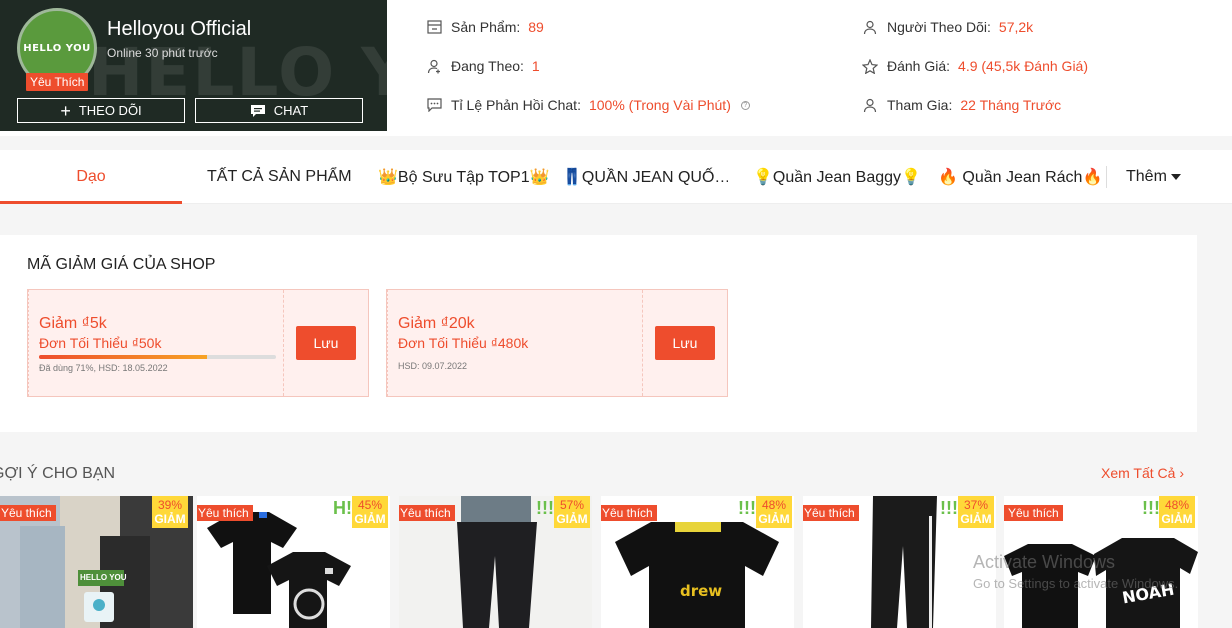  Describe the element at coordinates (370, 505) in the screenshot. I see `discount-percent: 45%` at that location.